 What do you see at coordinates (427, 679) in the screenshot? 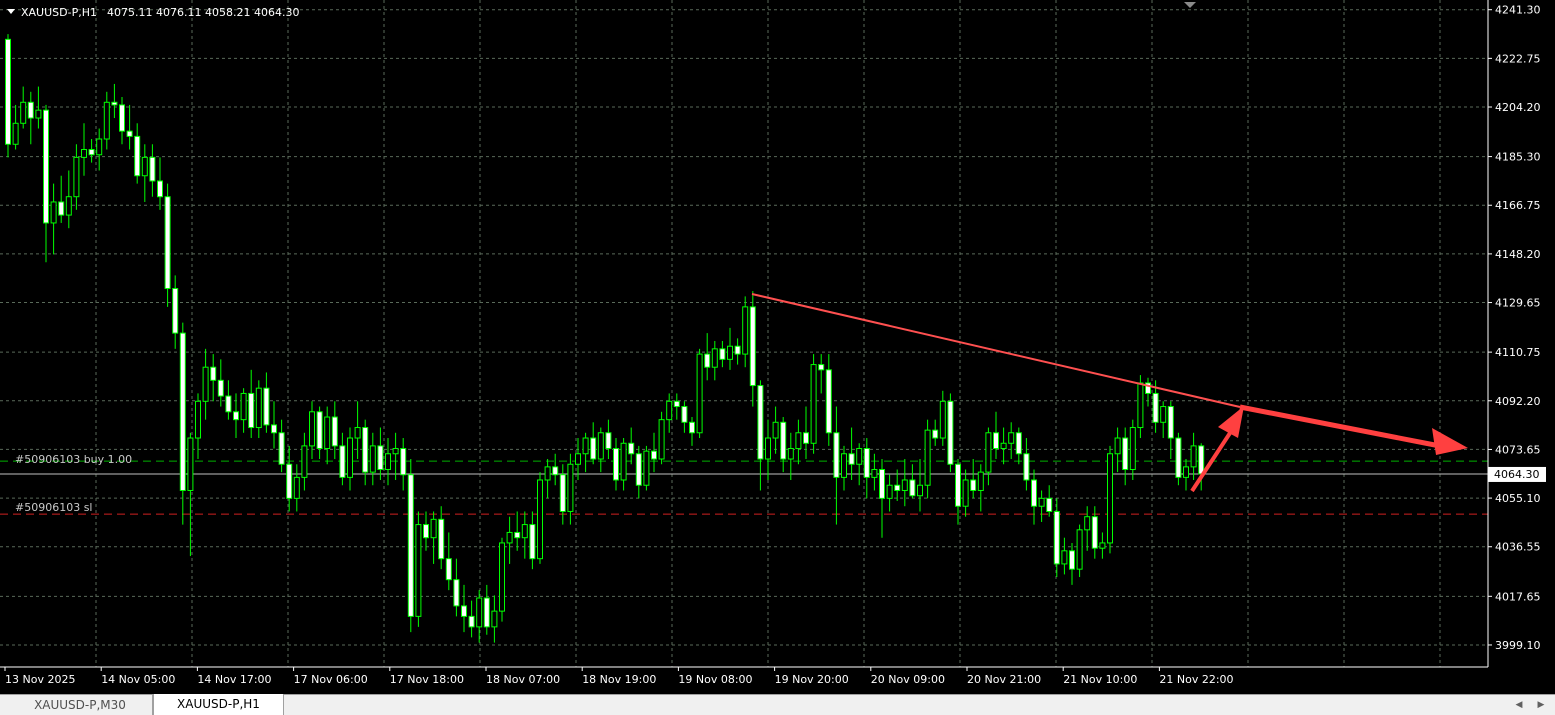
I see `time-tick-label: 17 Nov 18:00` at bounding box center [427, 679].